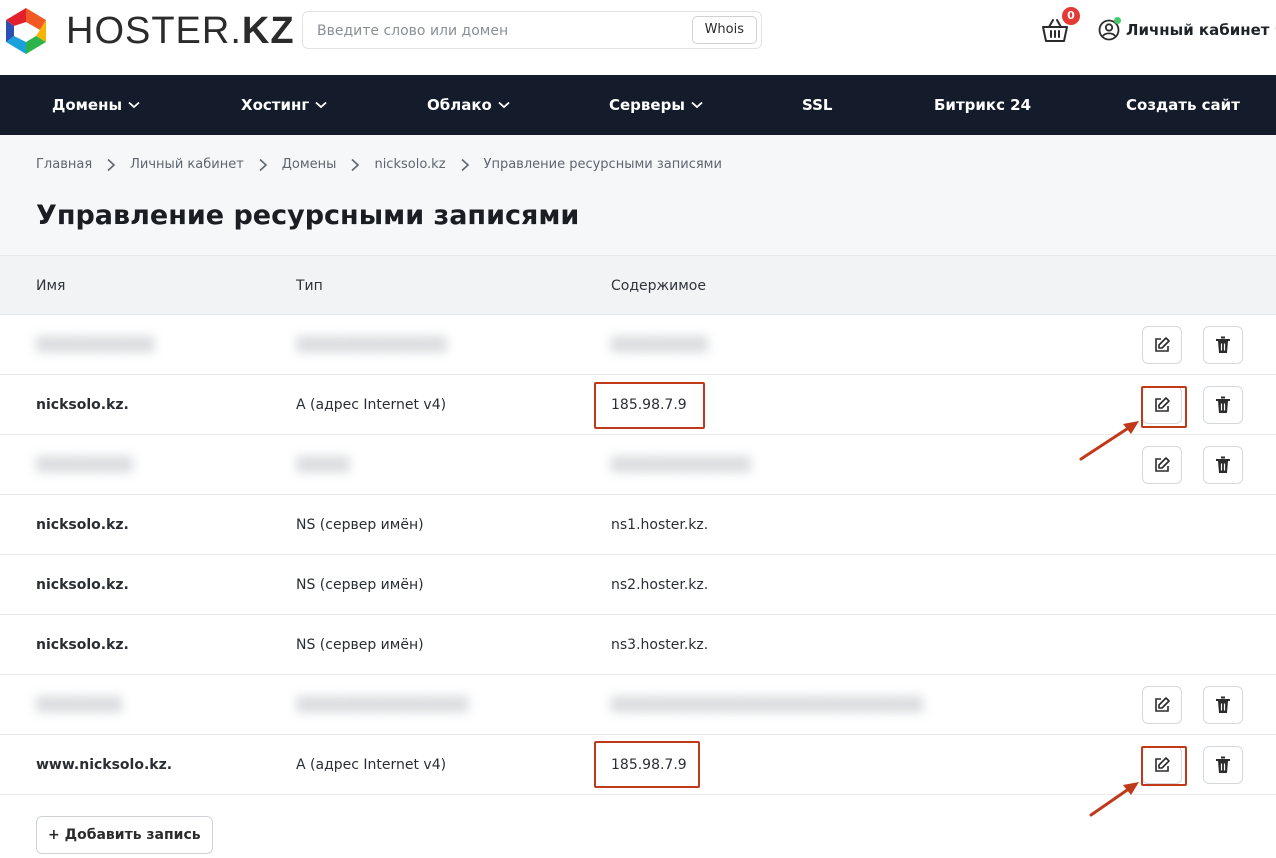 The image size is (1276, 858). What do you see at coordinates (982, 105) in the screenshot?
I see `nav-item-bitrix24: Битрикс 24` at bounding box center [982, 105].